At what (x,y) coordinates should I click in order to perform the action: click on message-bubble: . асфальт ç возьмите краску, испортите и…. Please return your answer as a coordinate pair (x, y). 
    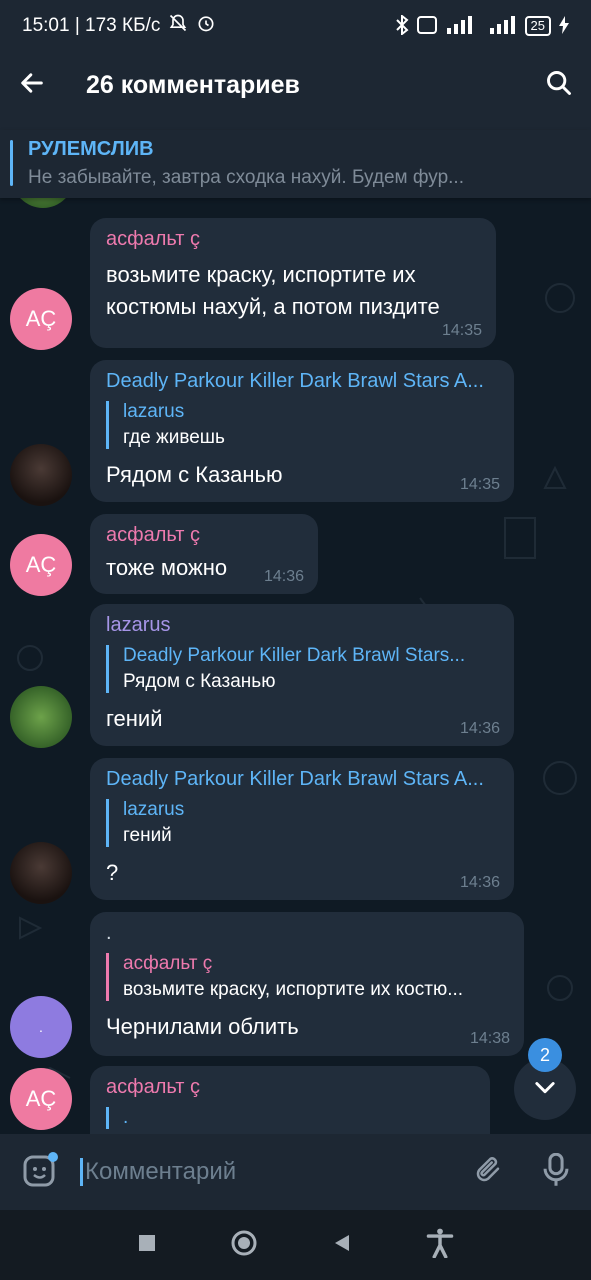
    Looking at the image, I should click on (307, 984).